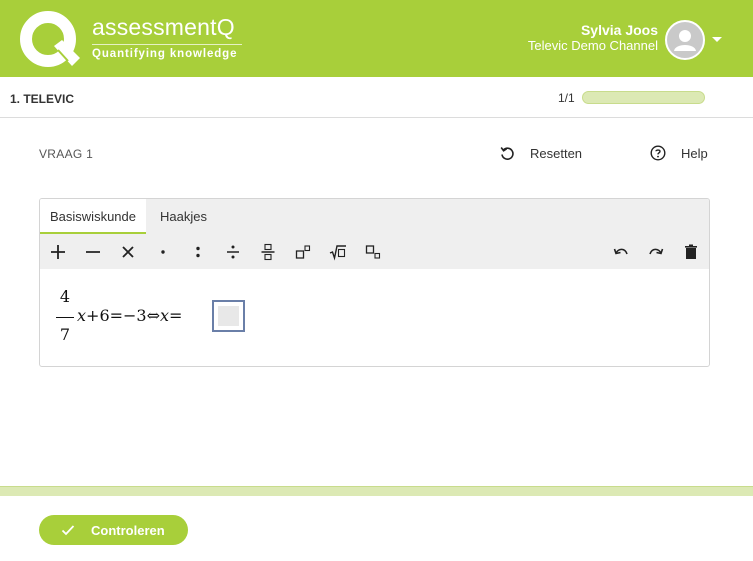 Image resolution: width=753 pixels, height=561 pixels. I want to click on divide-button, so click(233, 252).